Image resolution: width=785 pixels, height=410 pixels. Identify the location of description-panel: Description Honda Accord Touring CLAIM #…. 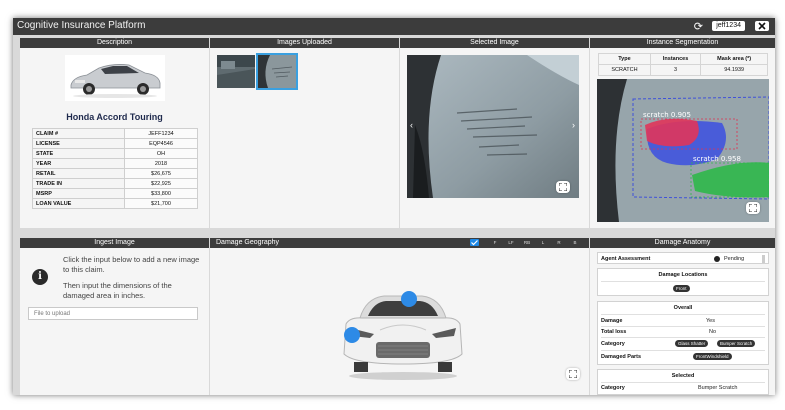
(114, 133).